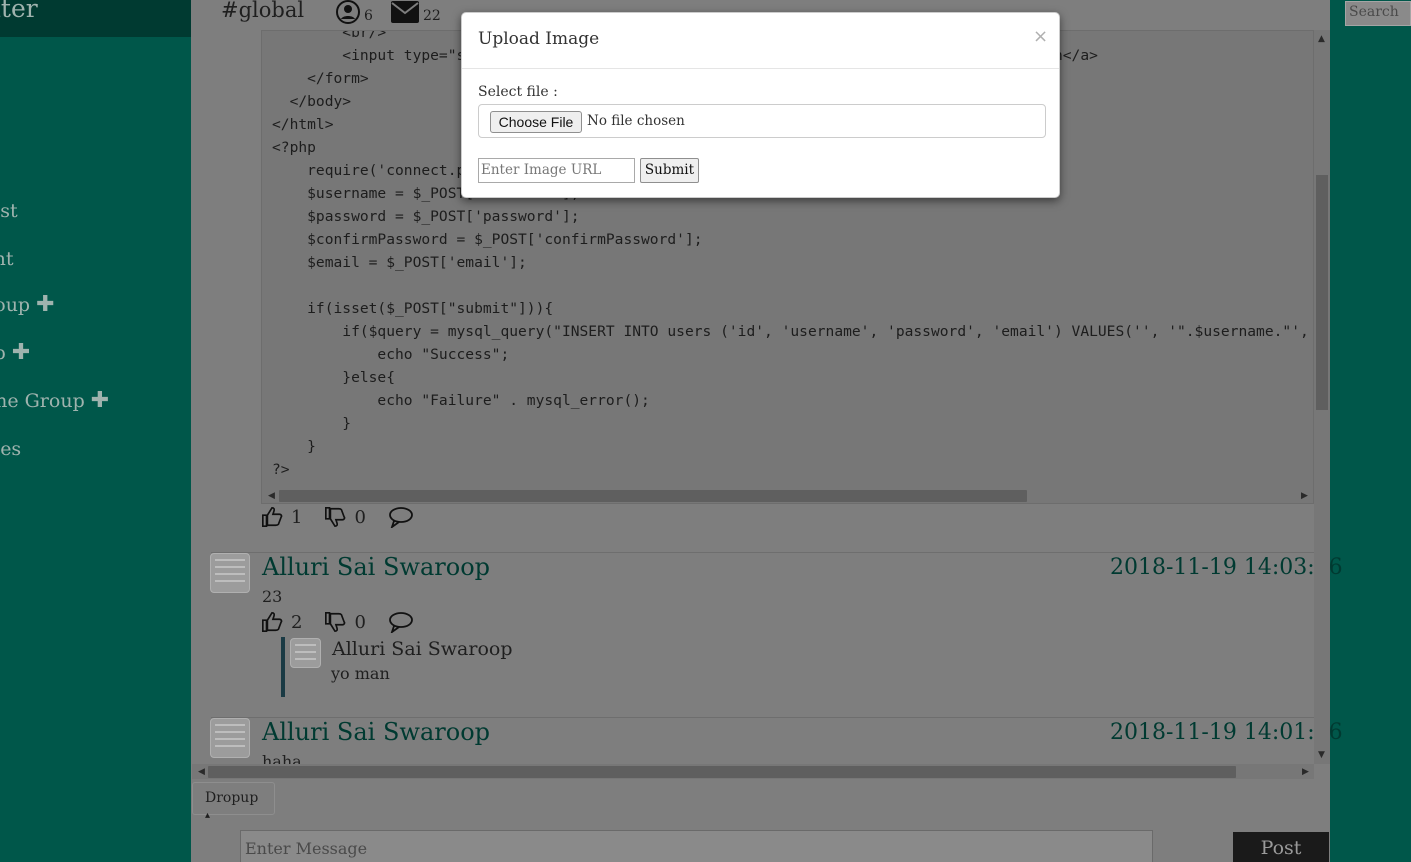 Image resolution: width=1411 pixels, height=862 pixels. I want to click on file-label: Select file :, so click(518, 92).